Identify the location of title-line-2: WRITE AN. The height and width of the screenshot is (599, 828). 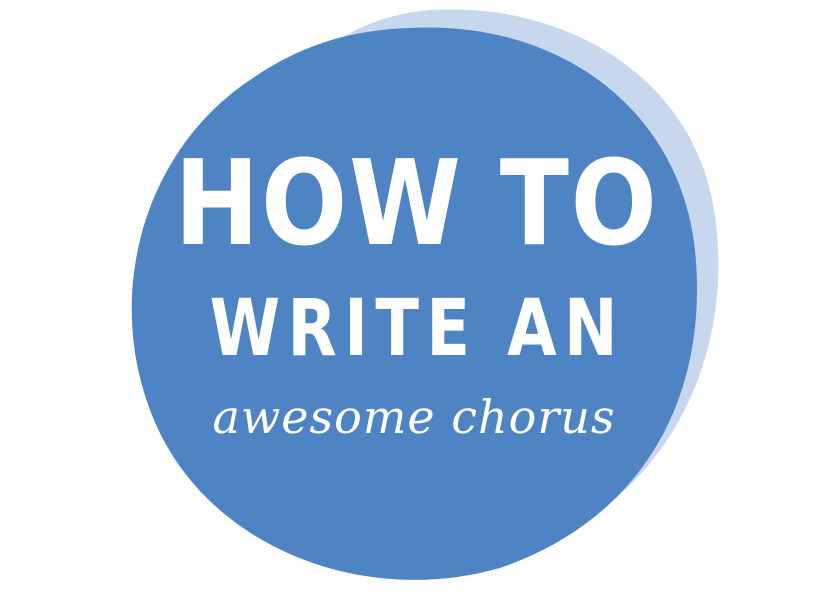
(417, 329).